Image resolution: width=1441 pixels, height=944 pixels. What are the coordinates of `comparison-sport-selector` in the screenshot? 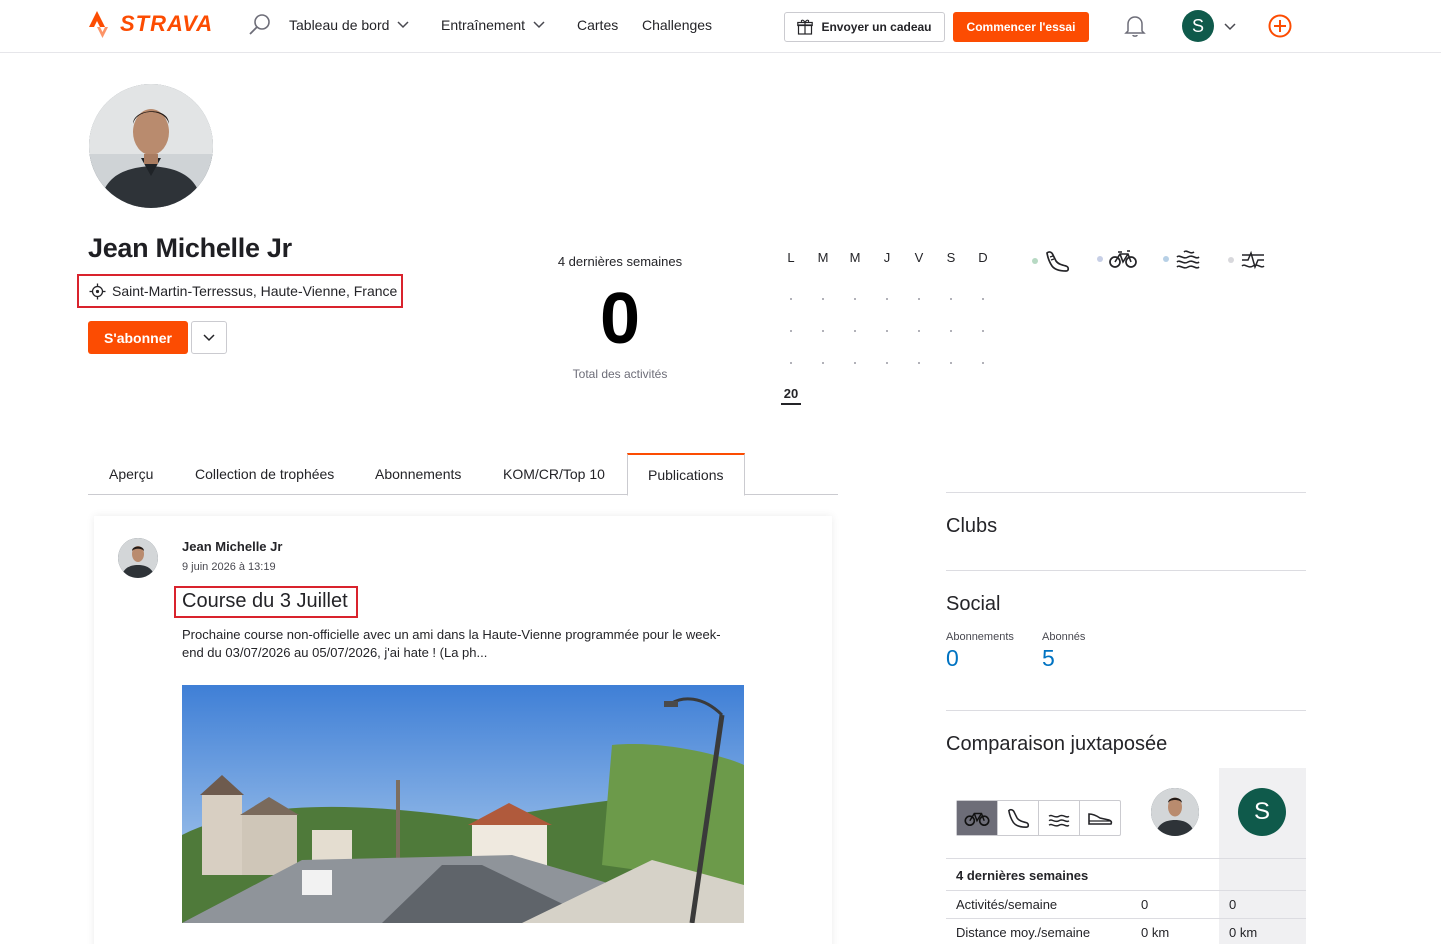 It's located at (1038, 818).